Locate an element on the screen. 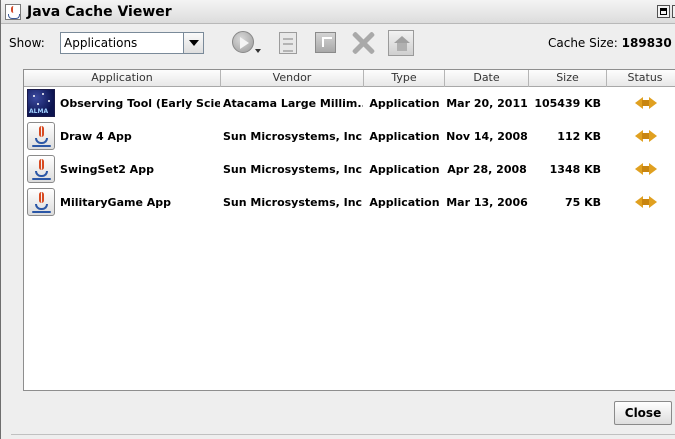 The width and height of the screenshot is (675, 439). chevron-down-icon is located at coordinates (193, 43).